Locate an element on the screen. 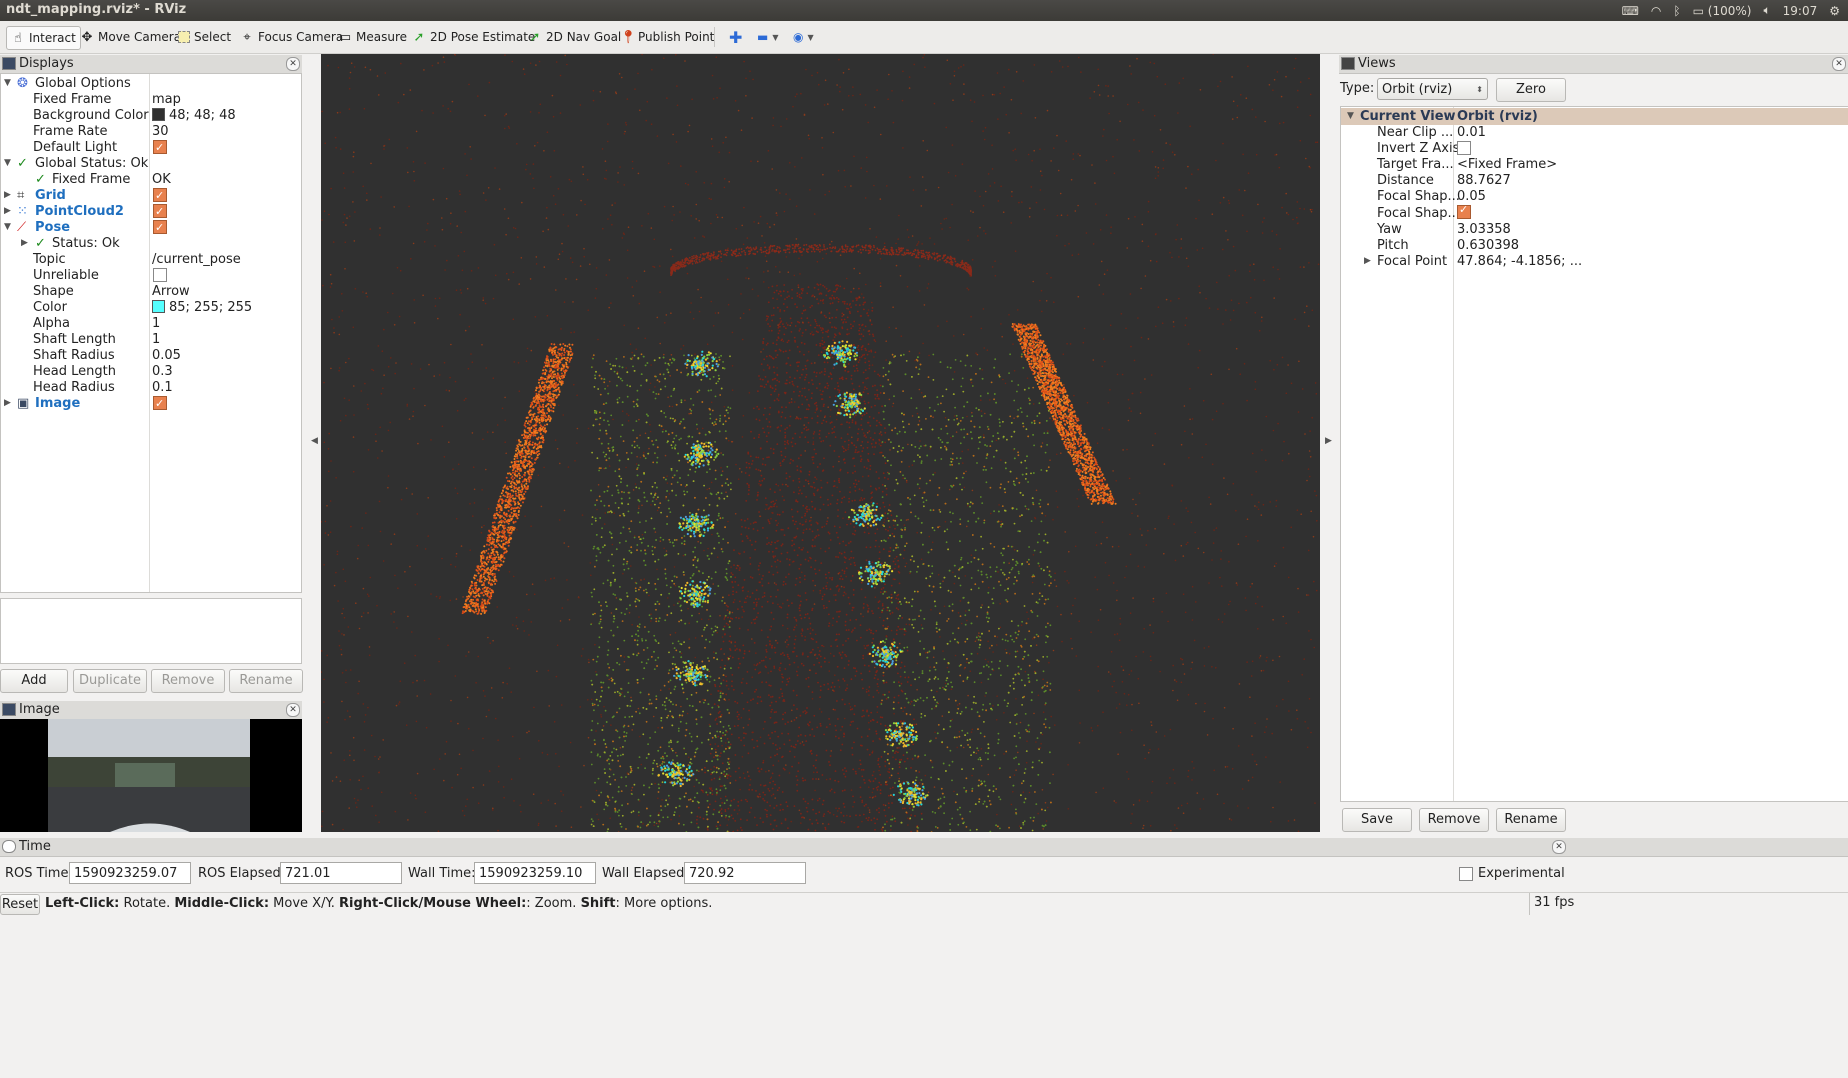  select-value: Orbit (rviz) is located at coordinates (1417, 89).